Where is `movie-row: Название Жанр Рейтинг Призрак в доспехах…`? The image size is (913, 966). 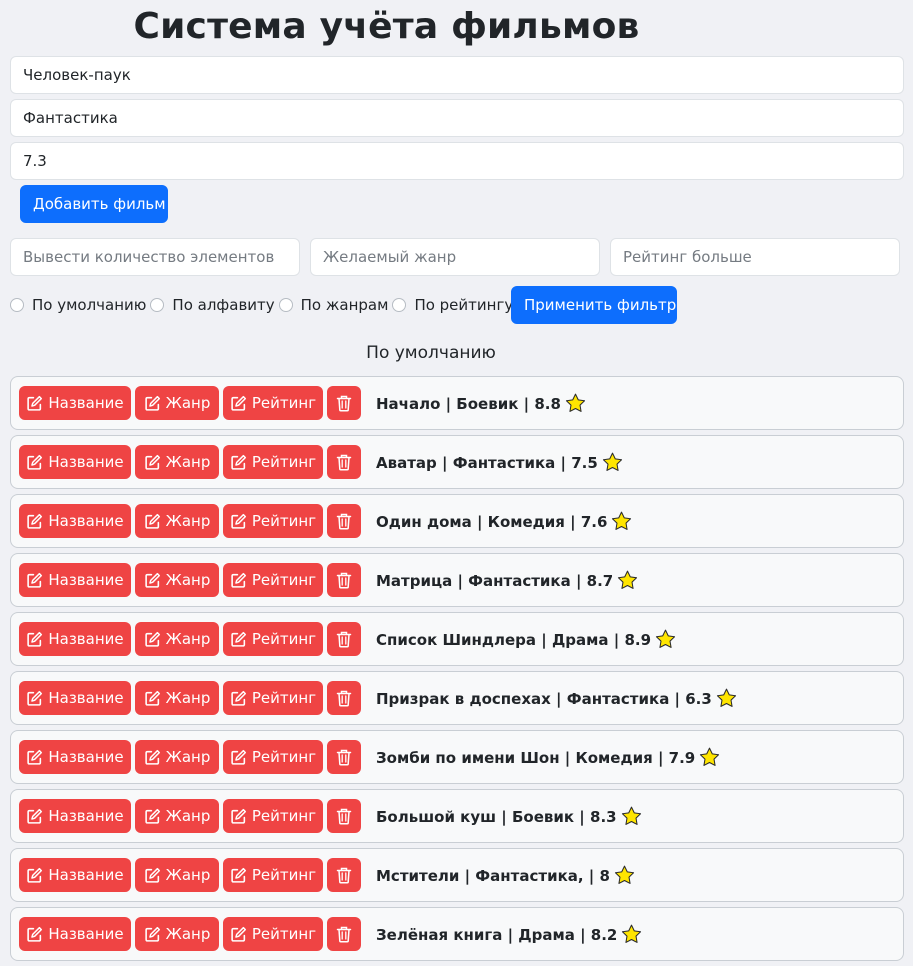 movie-row: Название Жанр Рейтинг Призрак в доспехах… is located at coordinates (457, 698).